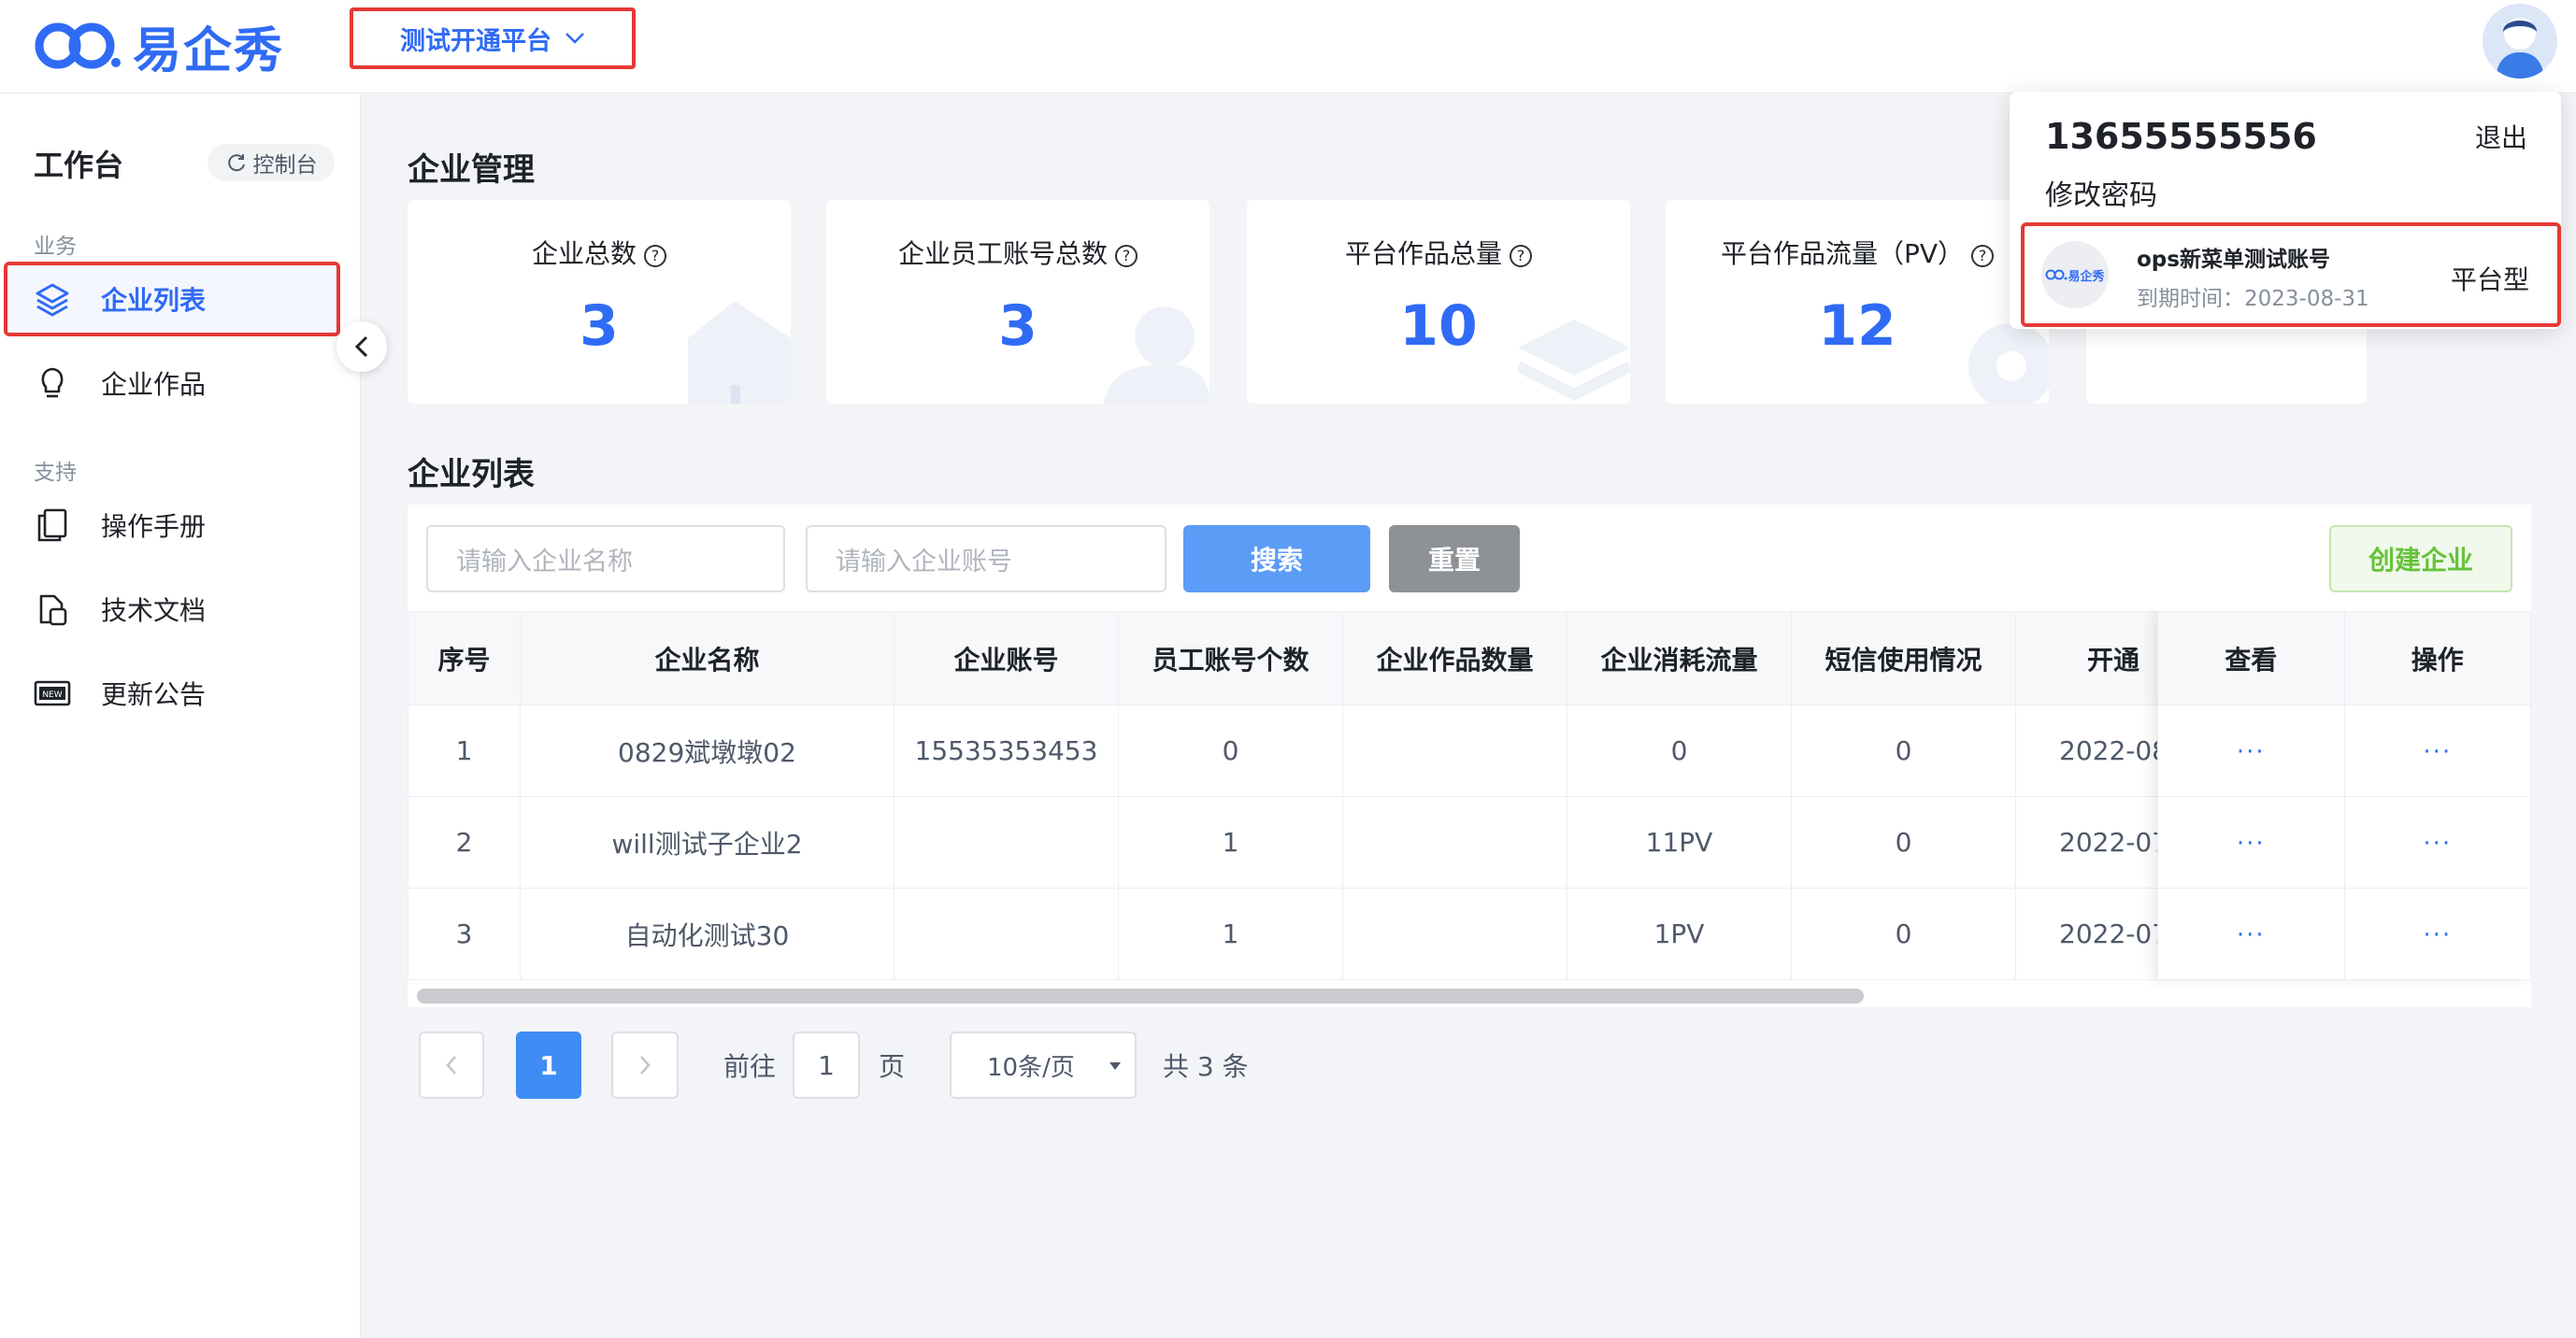 This screenshot has width=2576, height=1338. What do you see at coordinates (1679, 842) in the screenshot?
I see `cell-traffic: 11PV` at bounding box center [1679, 842].